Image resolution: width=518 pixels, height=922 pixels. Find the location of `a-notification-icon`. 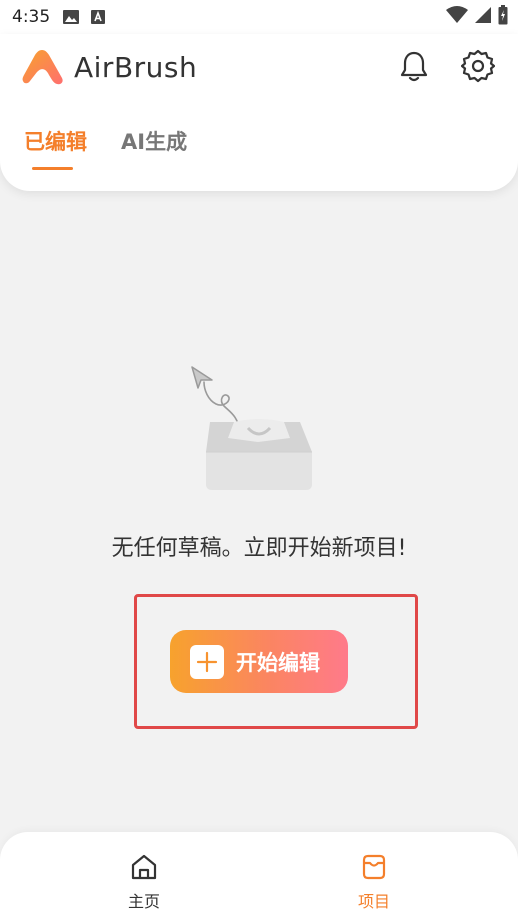

a-notification-icon is located at coordinates (98, 17).